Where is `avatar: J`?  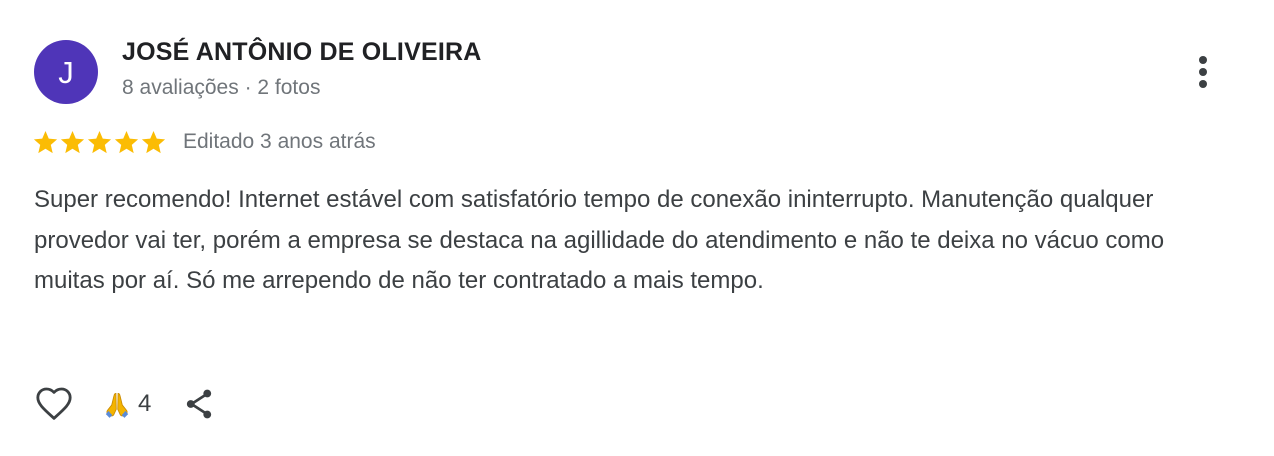 avatar: J is located at coordinates (66, 72).